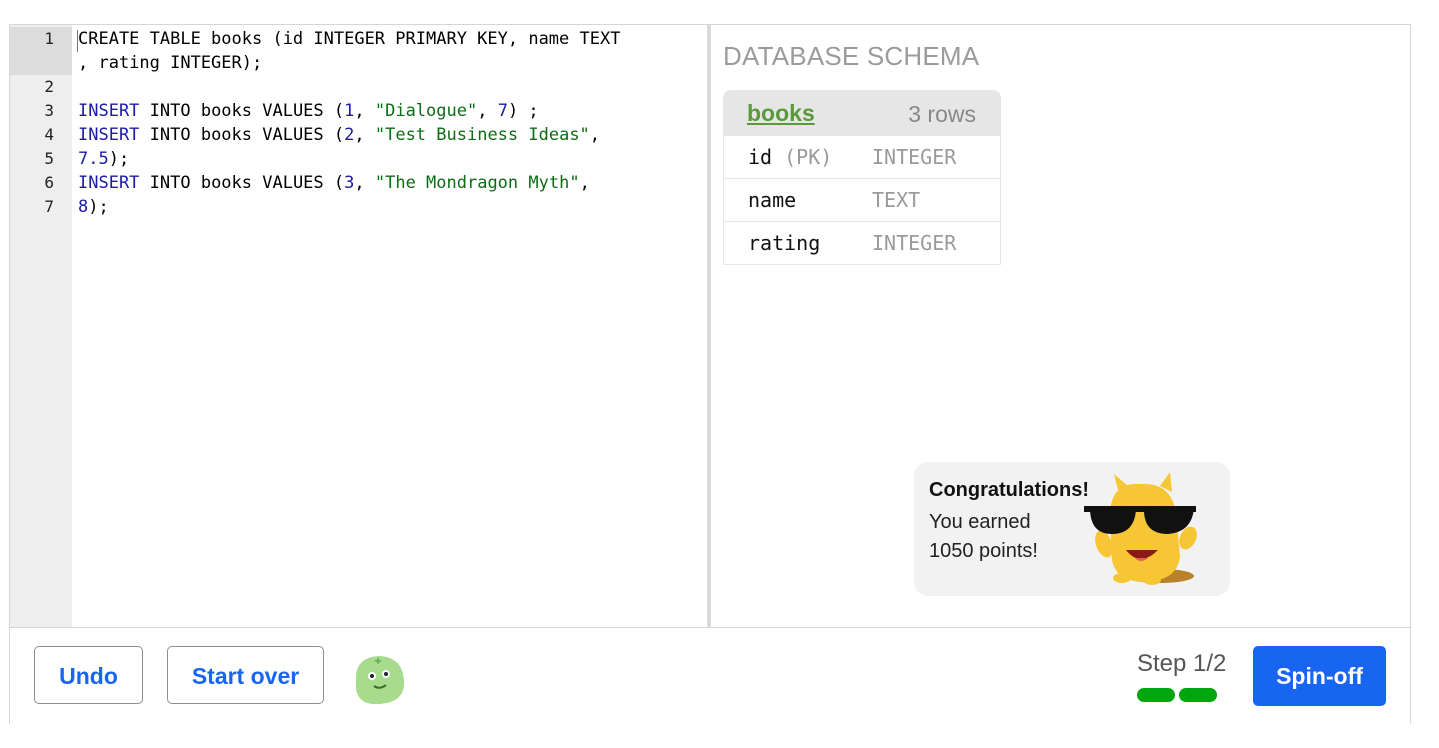 This screenshot has width=1439, height=748. Describe the element at coordinates (523, 111) in the screenshot. I see `code-token: ) ;` at that location.